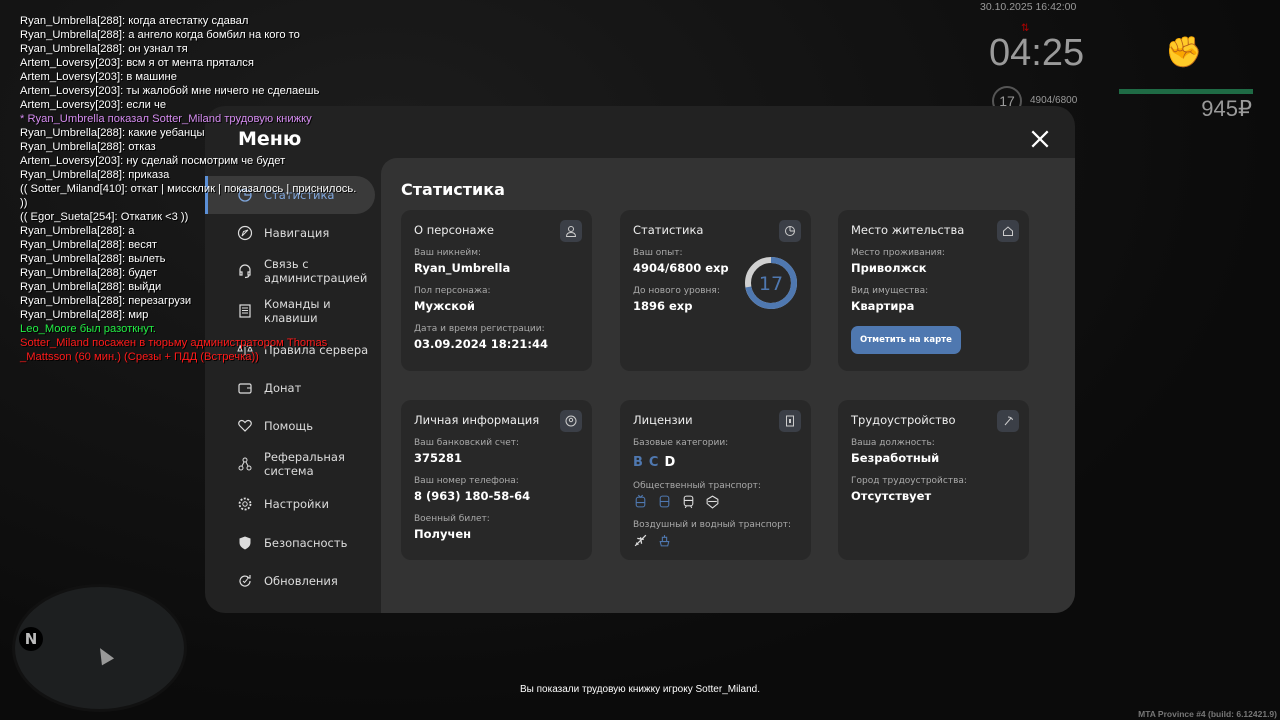 This screenshot has width=1280, height=720. I want to click on label: Город трудоустройства:, so click(909, 481).